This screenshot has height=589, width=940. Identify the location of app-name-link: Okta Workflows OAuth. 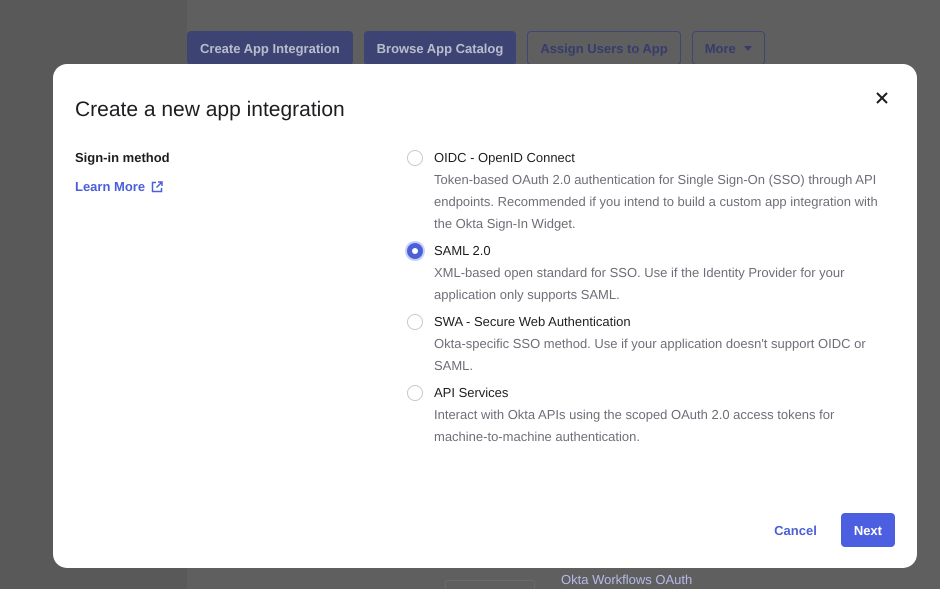
(626, 580).